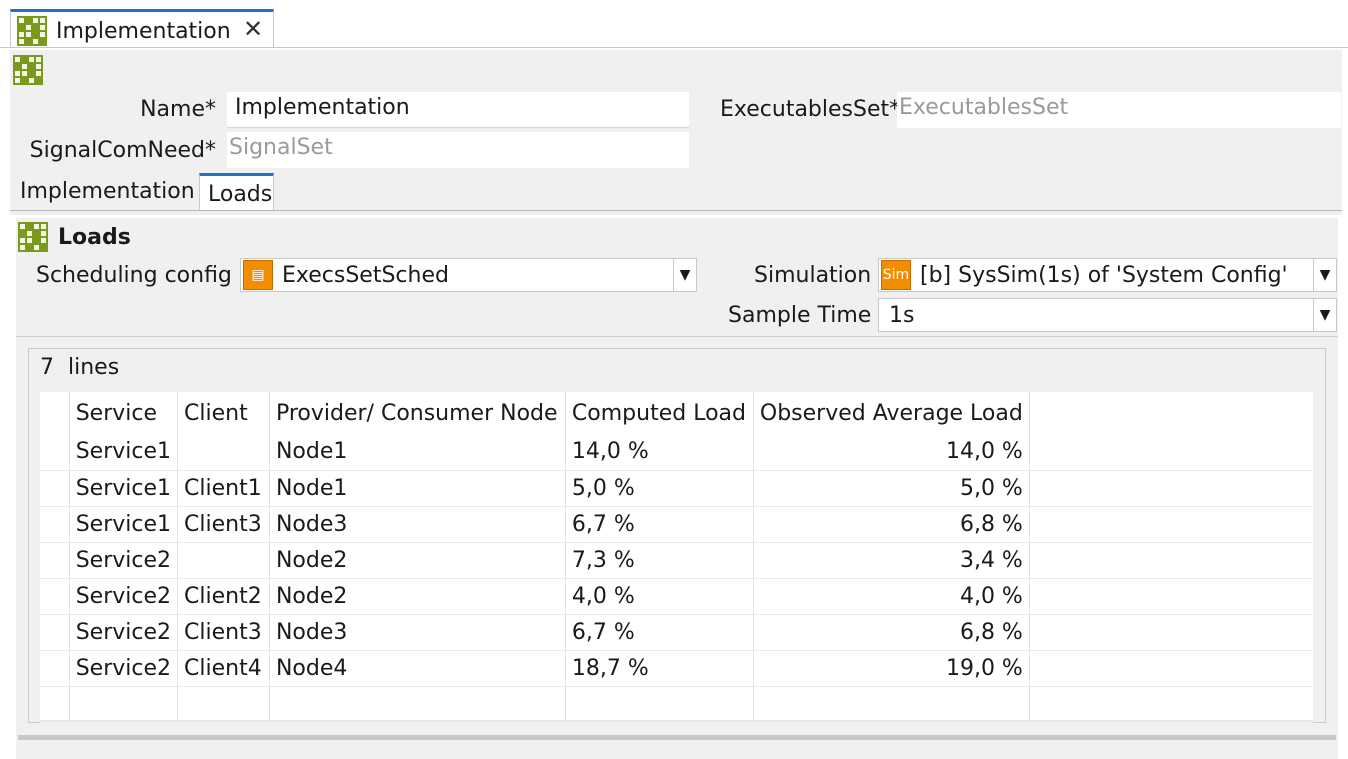 The height and width of the screenshot is (759, 1348). I want to click on table-row: Service2 Client4 Node4 18,7 % 19,0 %, so click(676, 668).